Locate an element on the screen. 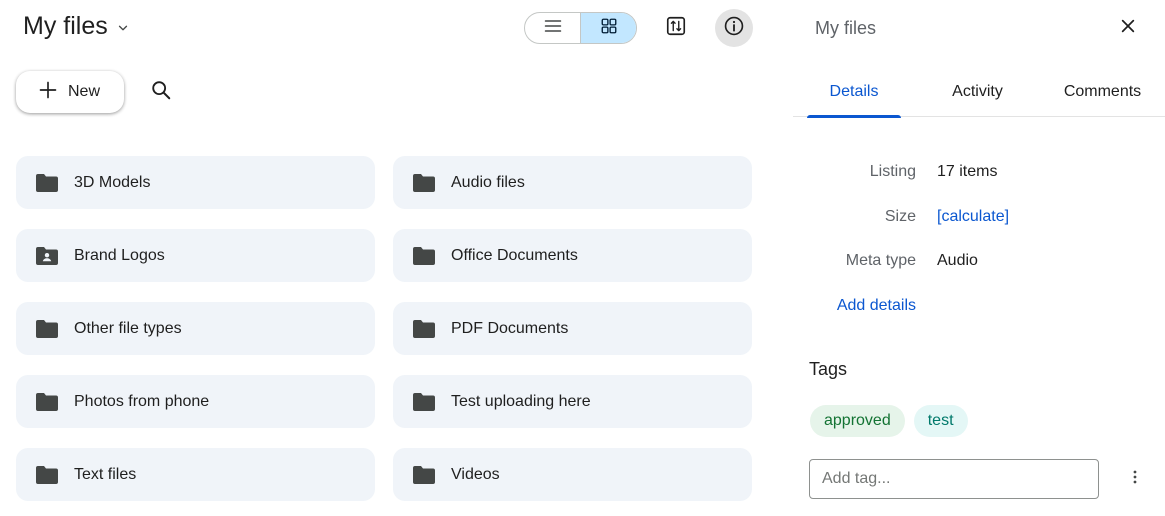 The height and width of the screenshot is (516, 1165). location-dropdown: My files is located at coordinates (76, 26).